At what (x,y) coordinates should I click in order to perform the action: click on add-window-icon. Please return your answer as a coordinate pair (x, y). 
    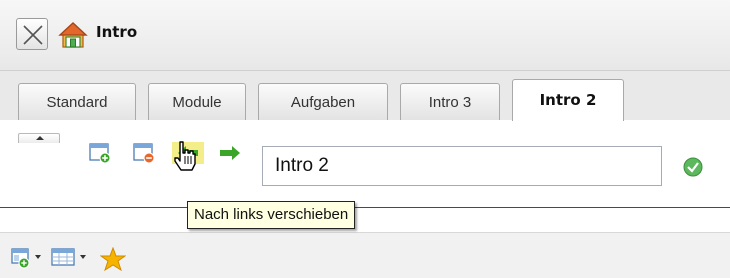
    Looking at the image, I should click on (100, 153).